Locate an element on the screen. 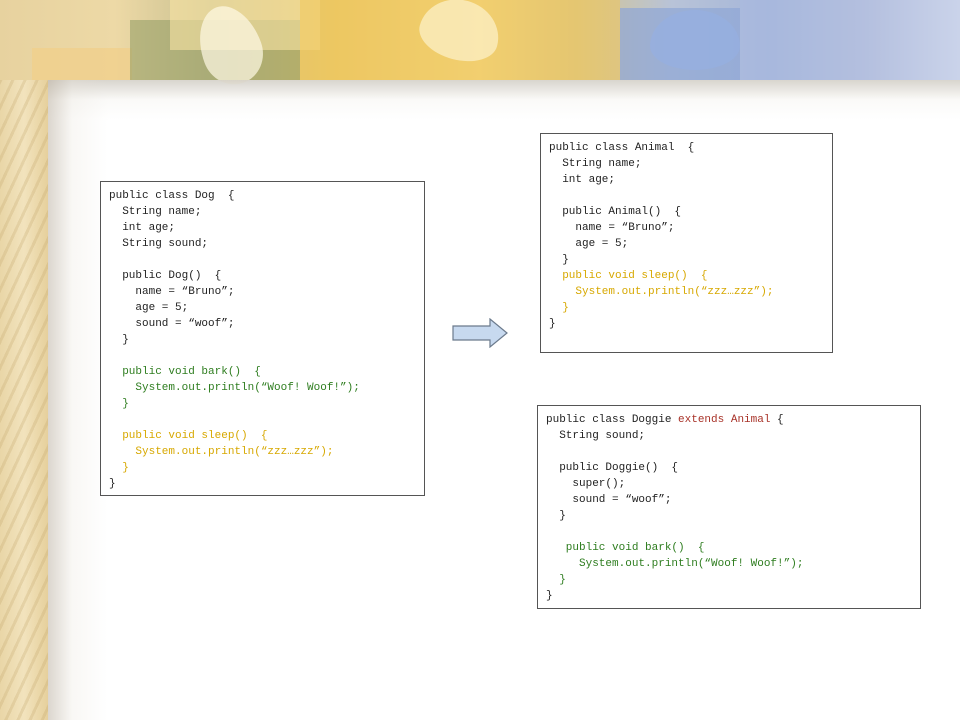 Image resolution: width=960 pixels, height=720 pixels. code-segment: extends Animal is located at coordinates (724, 420).